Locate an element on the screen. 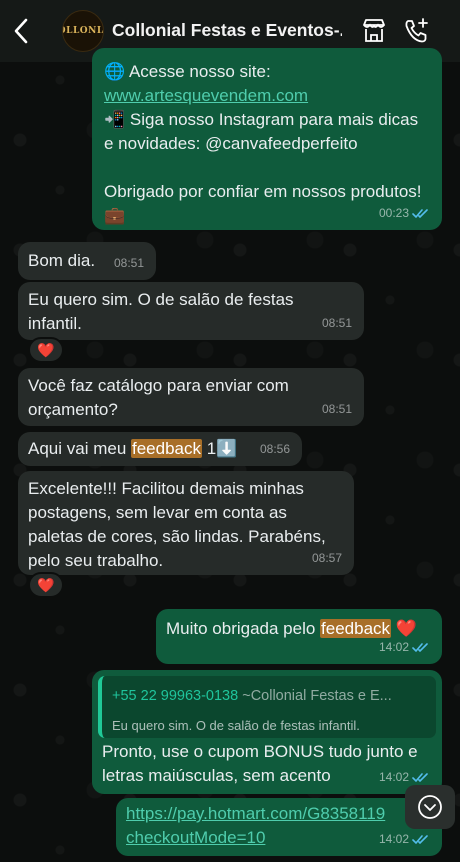  message-time: 08:56 is located at coordinates (274, 449).